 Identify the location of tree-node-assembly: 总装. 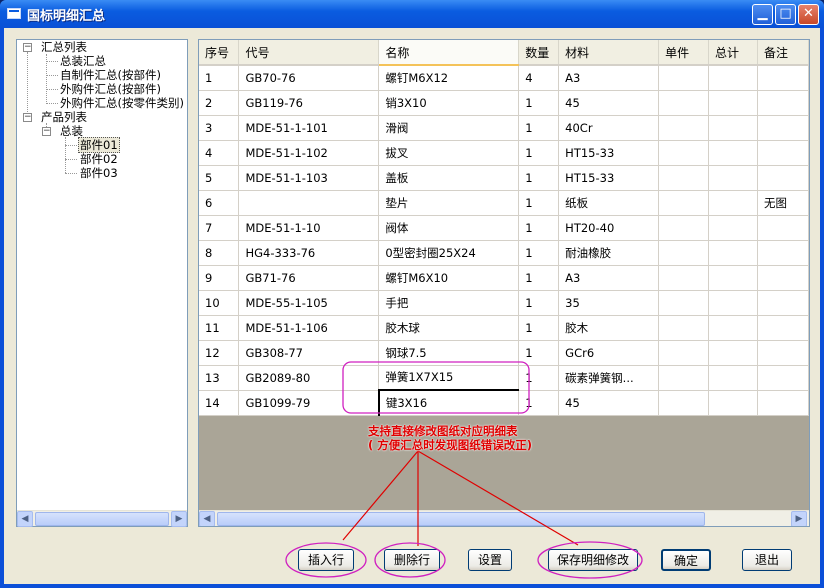
(71, 131).